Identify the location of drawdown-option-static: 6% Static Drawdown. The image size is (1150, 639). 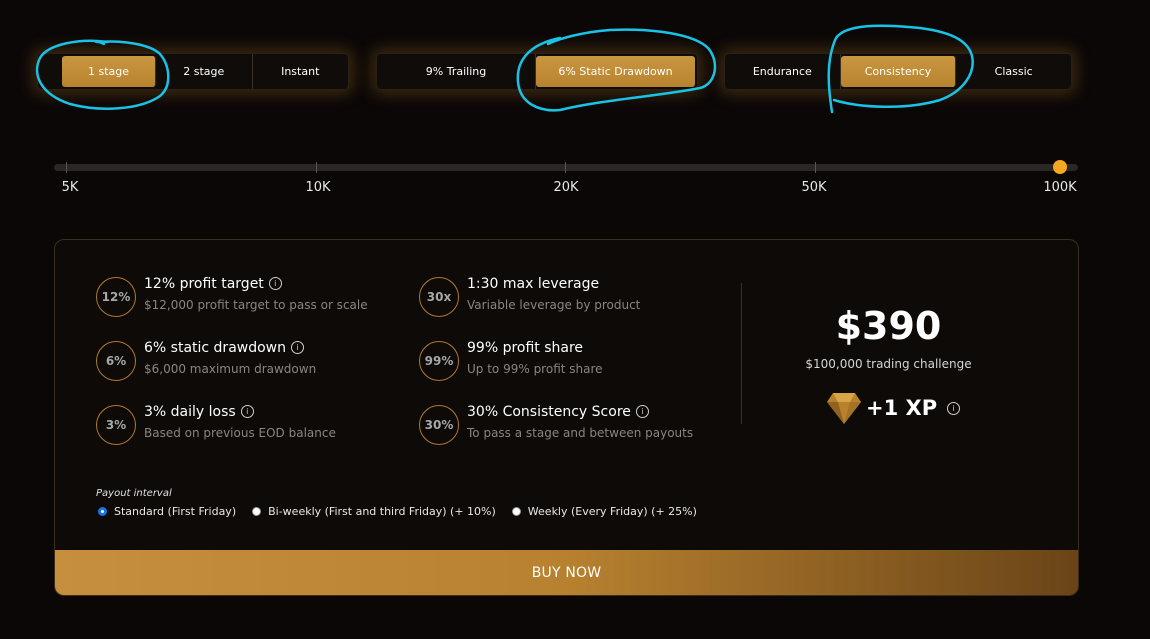
(615, 71).